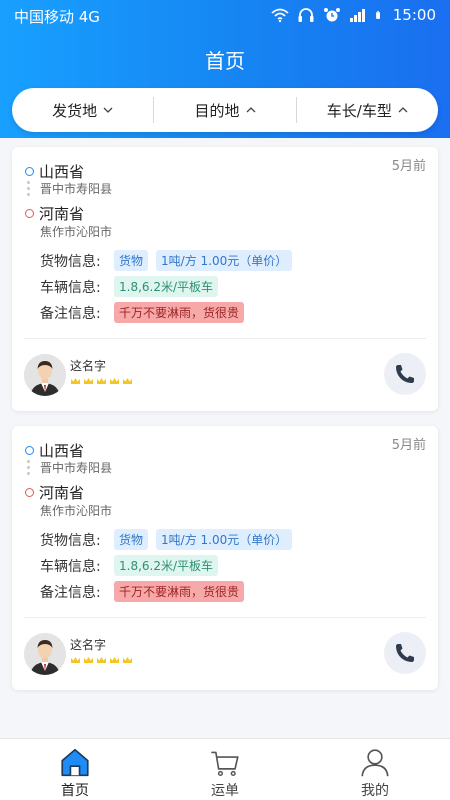 The height and width of the screenshot is (800, 450). I want to click on filter-bar: 发货地 目的地 车长/车型, so click(225, 110).